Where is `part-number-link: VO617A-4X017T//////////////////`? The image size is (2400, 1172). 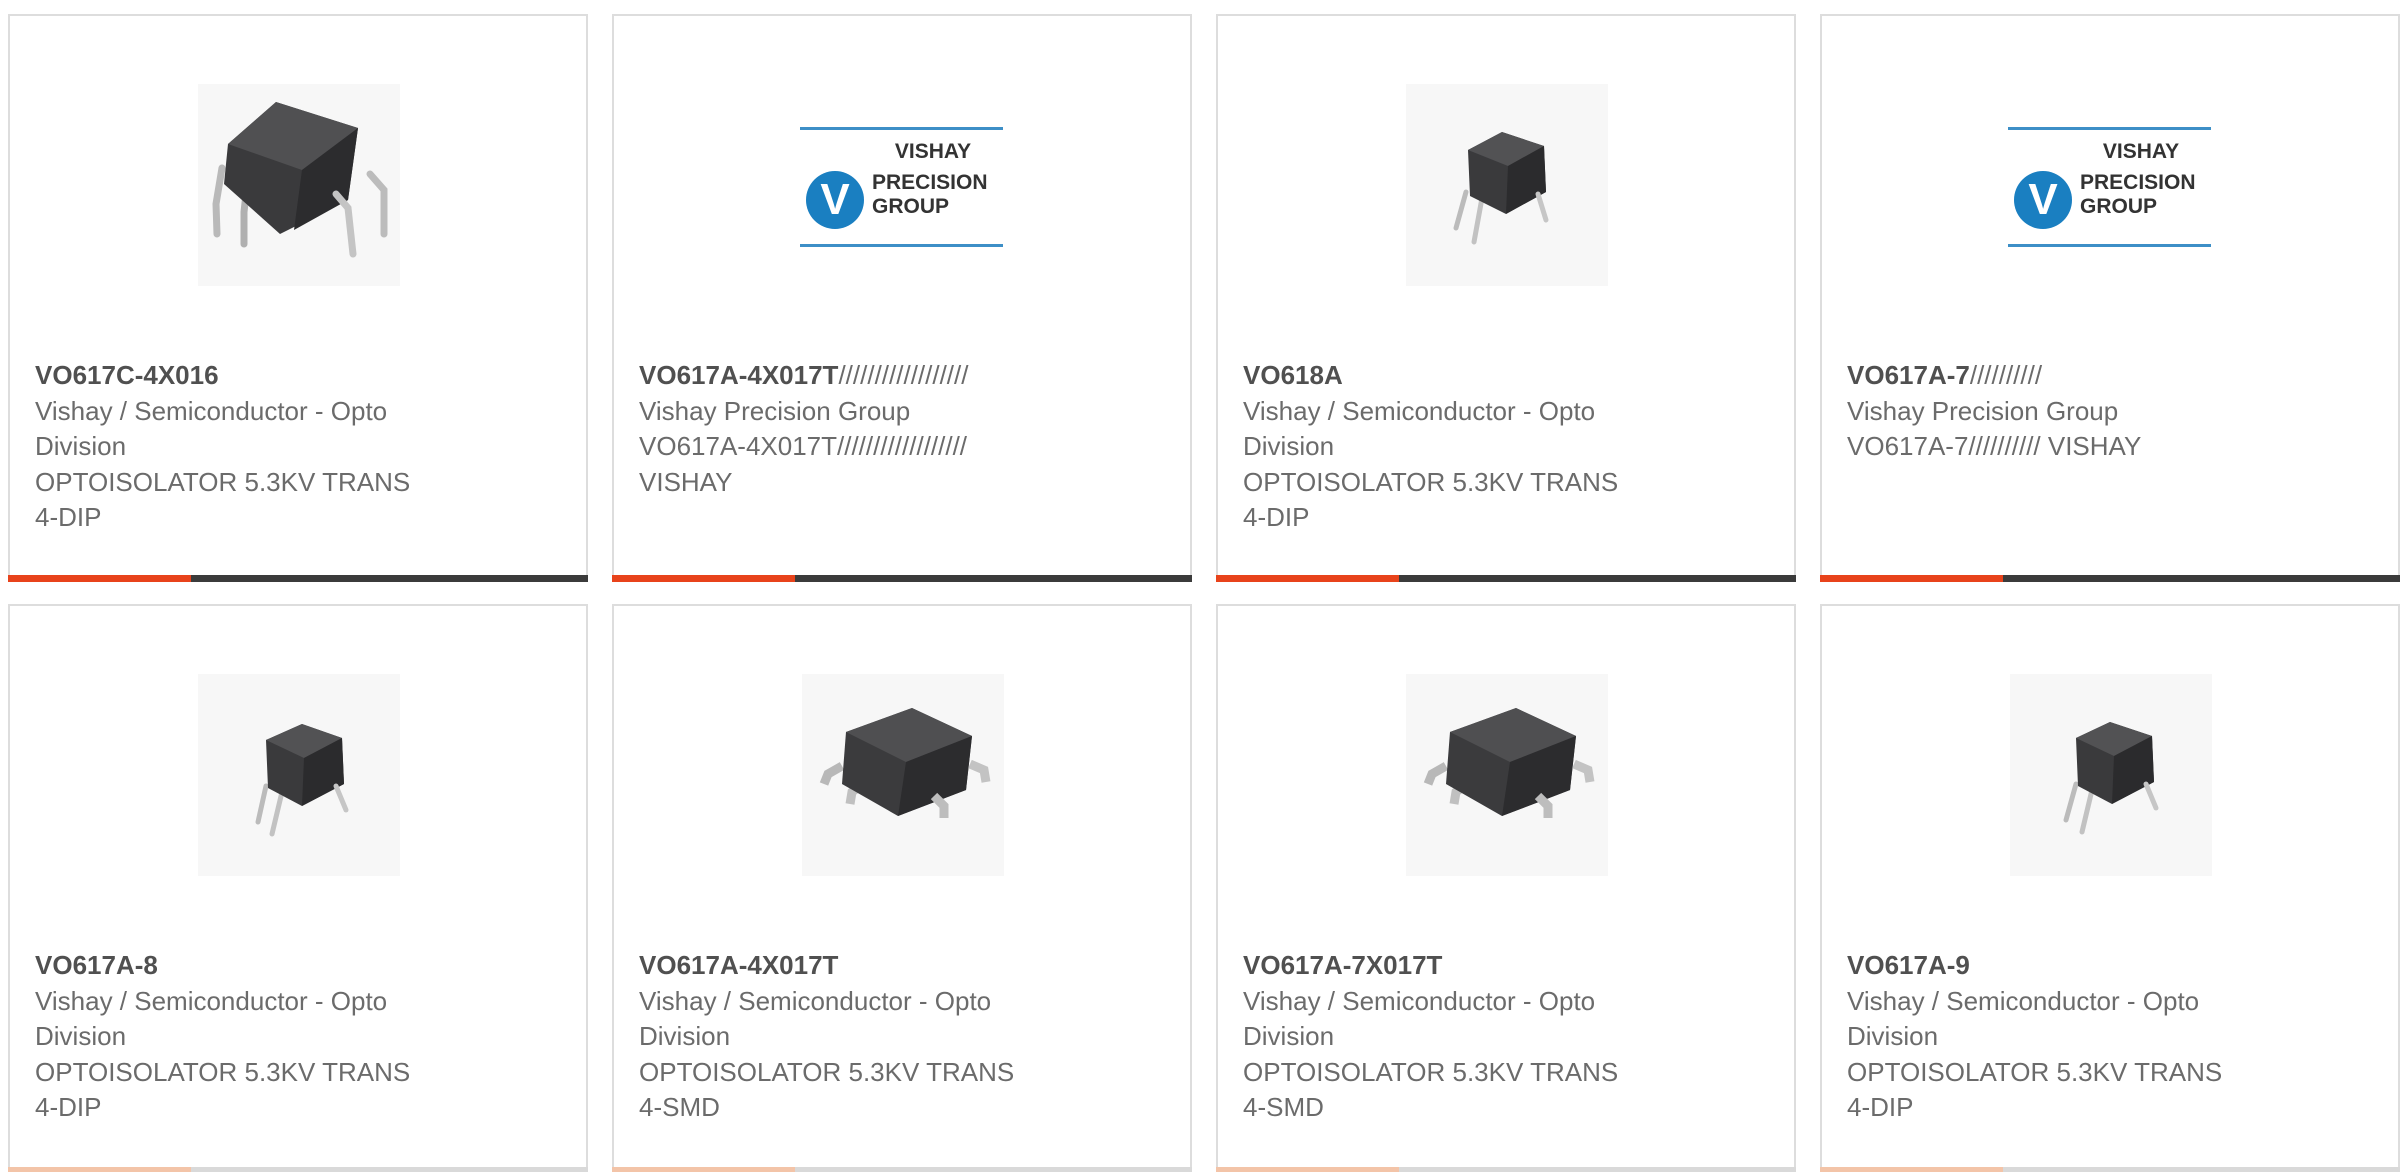 part-number-link: VO617A-4X017T////////////////// is located at coordinates (849, 376).